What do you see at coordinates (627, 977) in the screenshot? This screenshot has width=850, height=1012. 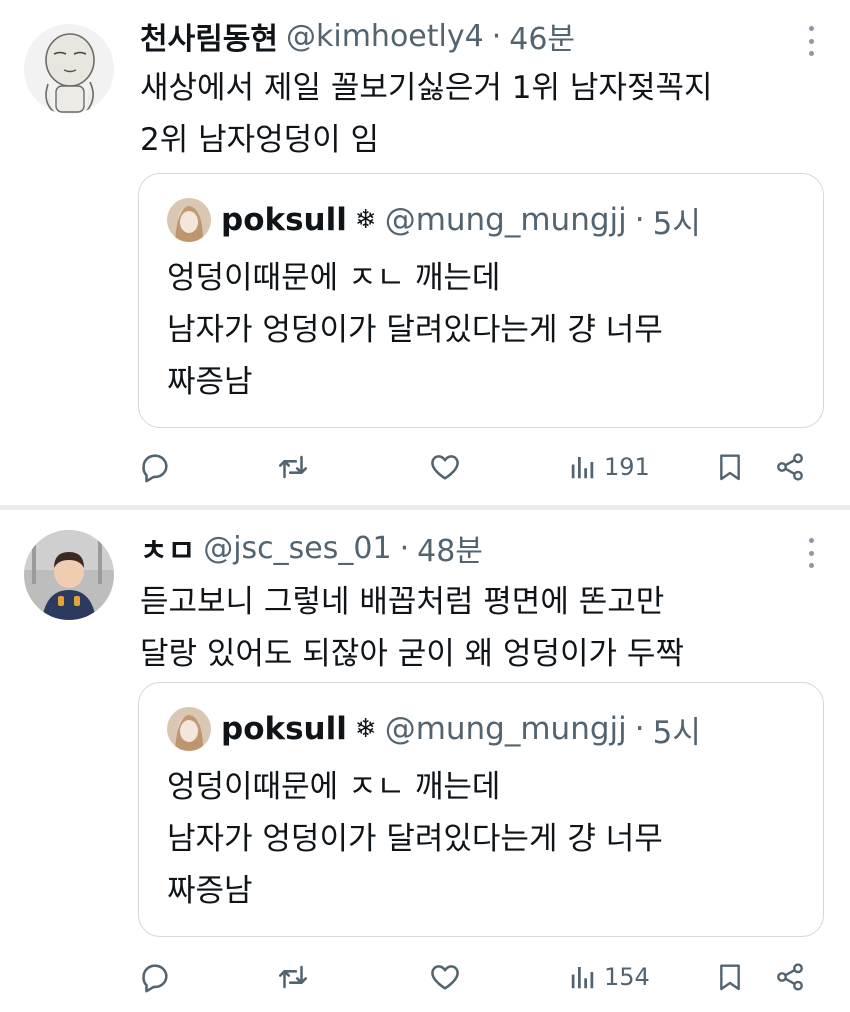 I see `views-count: 154` at bounding box center [627, 977].